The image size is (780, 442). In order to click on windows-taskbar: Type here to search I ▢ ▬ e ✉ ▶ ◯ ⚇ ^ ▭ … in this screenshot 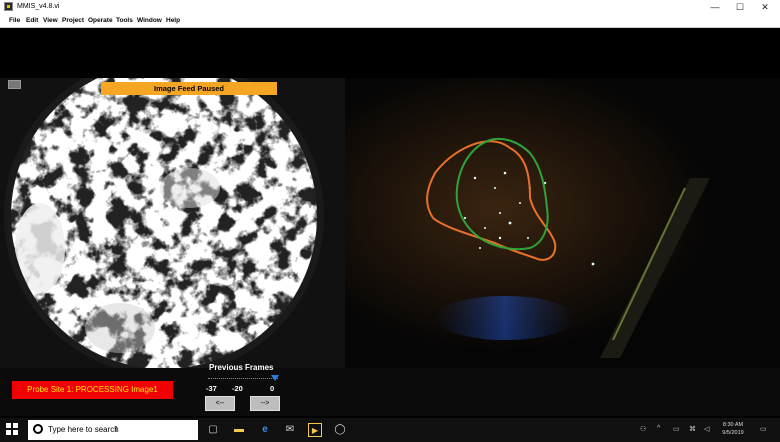, I will do `click(390, 430)`.